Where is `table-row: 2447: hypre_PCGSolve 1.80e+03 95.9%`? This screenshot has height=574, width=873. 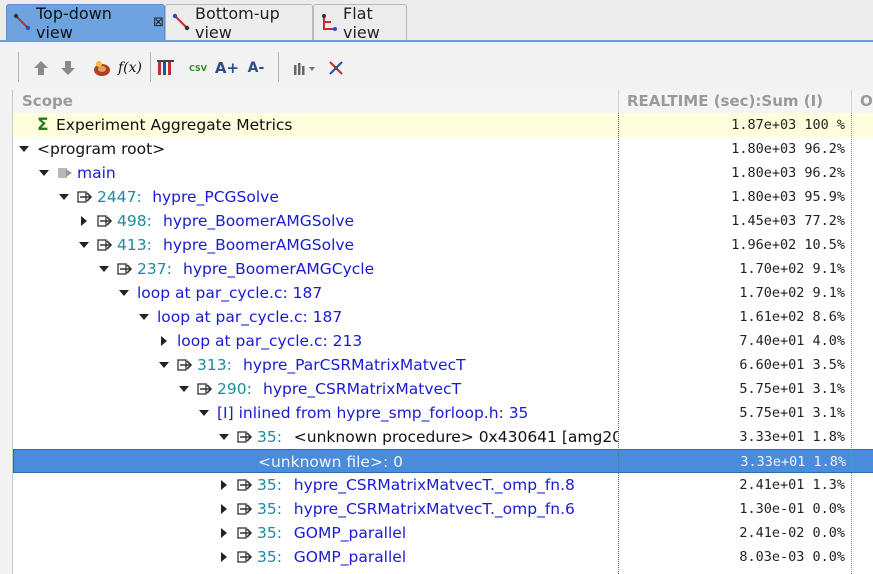
table-row: 2447: hypre_PCGSolve 1.80e+03 95.9% is located at coordinates (443, 197).